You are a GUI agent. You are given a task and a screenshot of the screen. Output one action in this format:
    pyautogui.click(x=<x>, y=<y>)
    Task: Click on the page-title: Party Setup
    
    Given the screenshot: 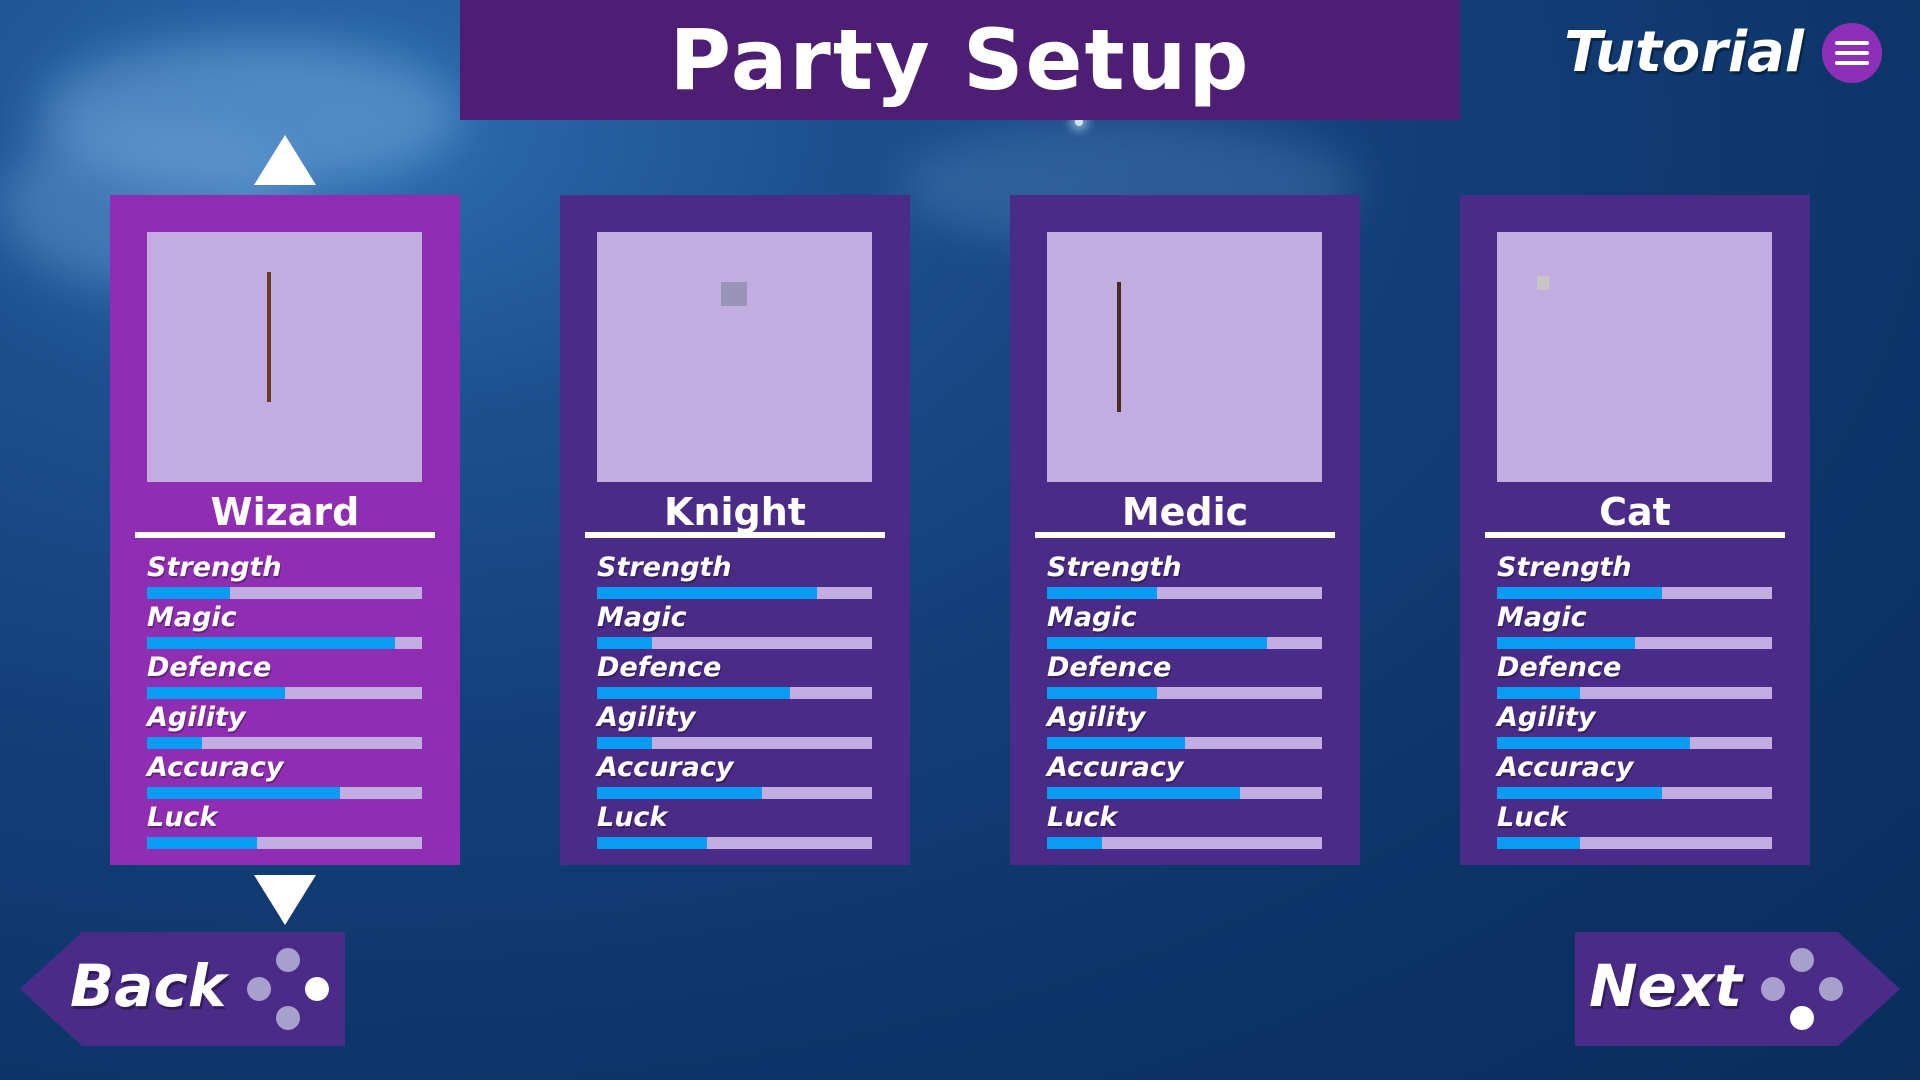 What is the action you would take?
    pyautogui.click(x=960, y=60)
    